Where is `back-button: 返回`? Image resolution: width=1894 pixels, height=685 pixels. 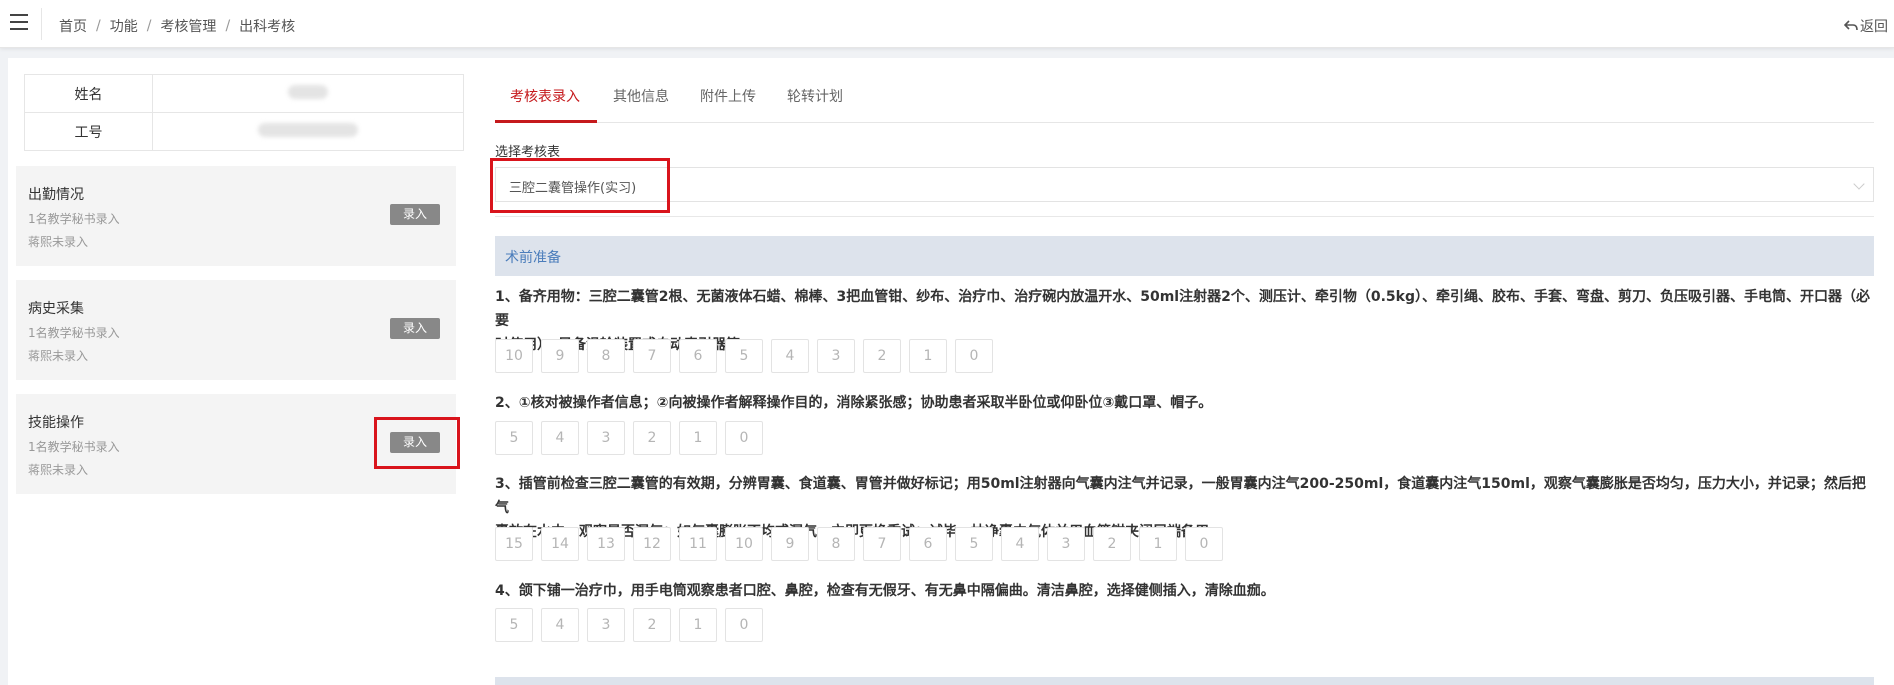
back-button: 返回 is located at coordinates (1866, 26).